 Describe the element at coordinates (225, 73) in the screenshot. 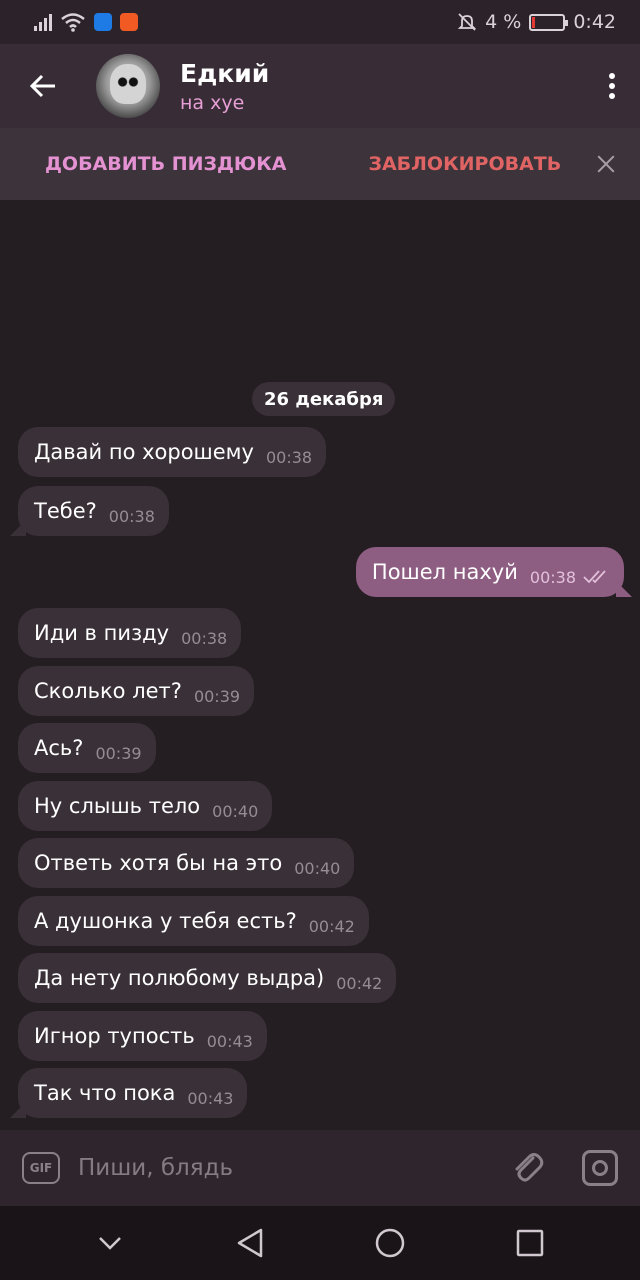

I see `chat-title: Едкий` at that location.